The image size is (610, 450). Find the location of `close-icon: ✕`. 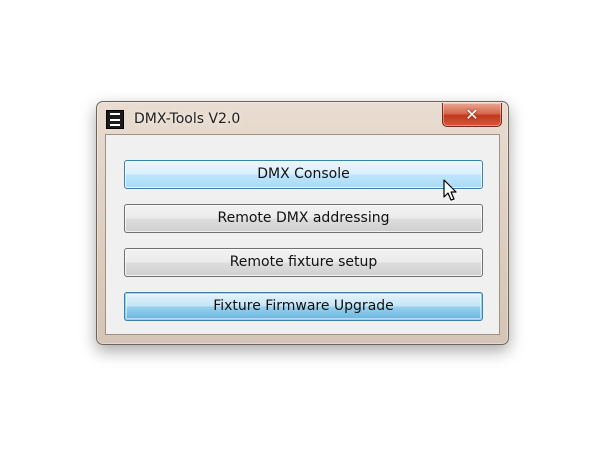

close-icon: ✕ is located at coordinates (472, 114).